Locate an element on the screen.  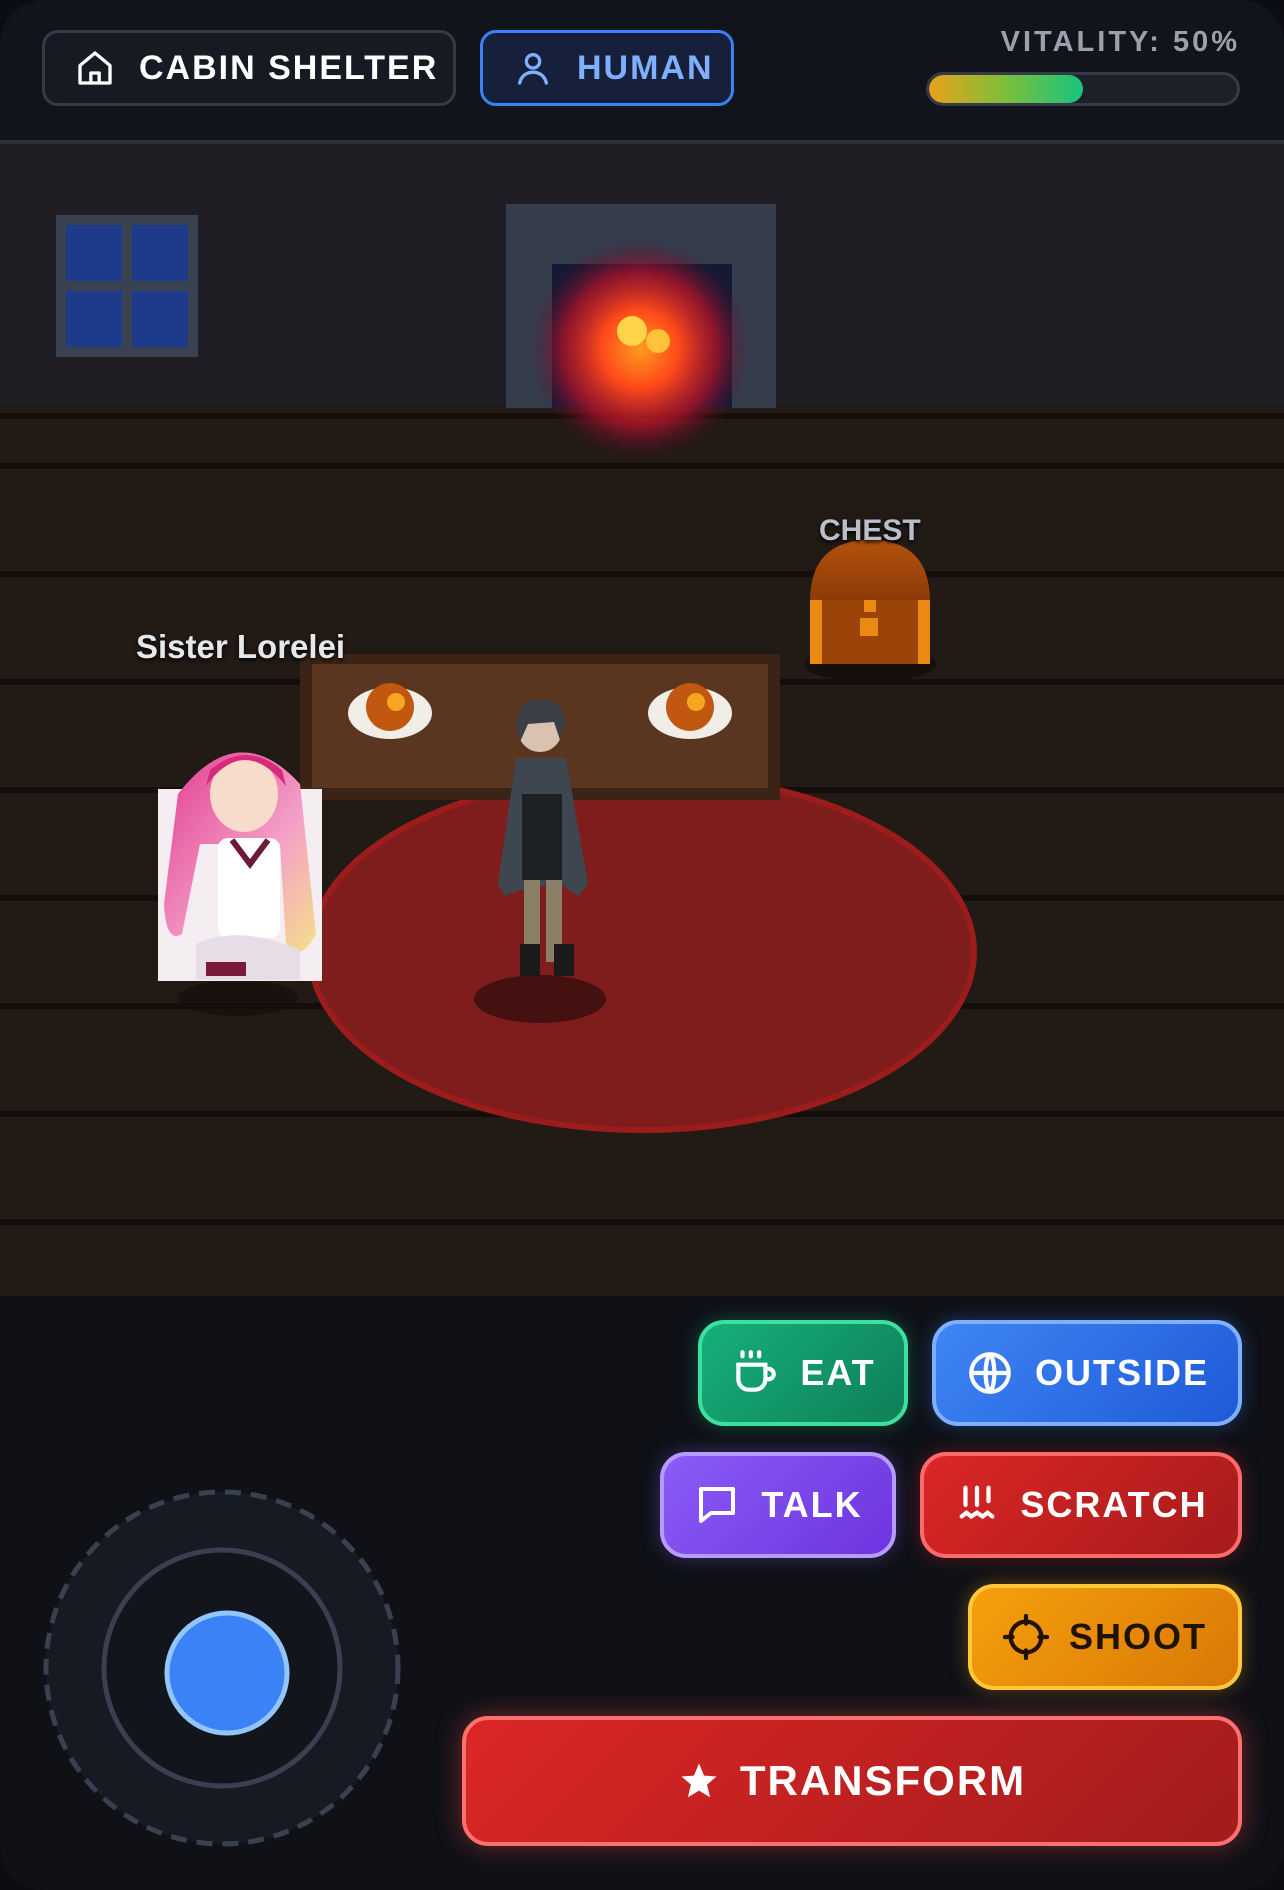
npc-name-label: Sister Lorelei is located at coordinates (241, 646).